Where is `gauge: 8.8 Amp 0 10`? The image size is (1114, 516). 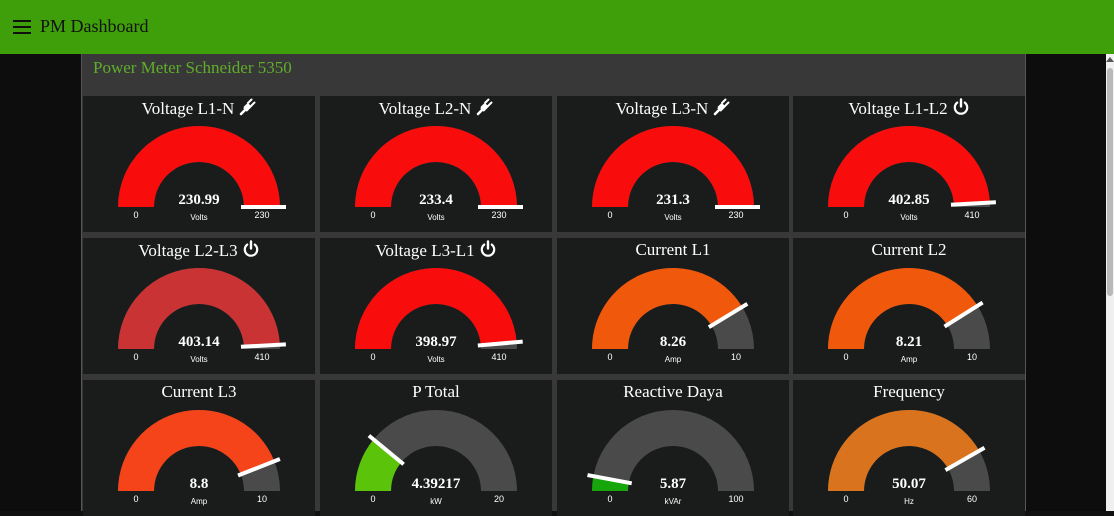
gauge: 8.8 Amp 0 10 is located at coordinates (199, 458).